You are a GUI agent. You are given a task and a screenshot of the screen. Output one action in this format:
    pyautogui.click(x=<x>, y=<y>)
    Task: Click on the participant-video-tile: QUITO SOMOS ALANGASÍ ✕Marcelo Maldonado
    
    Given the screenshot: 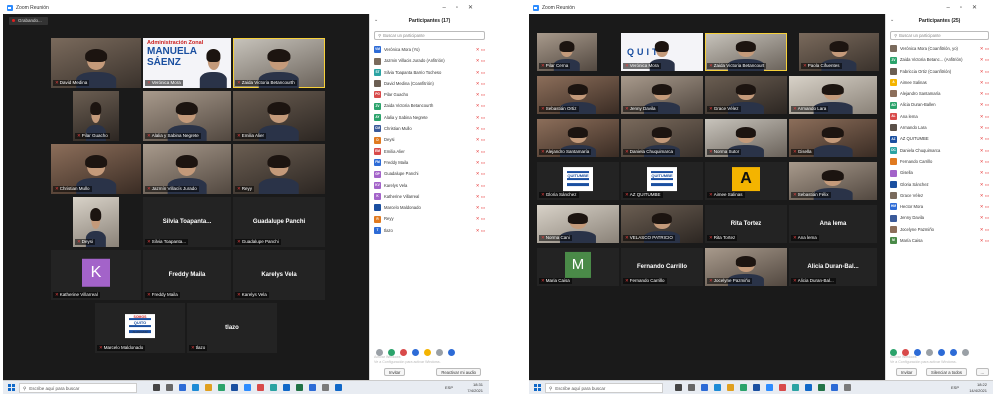 What is the action you would take?
    pyautogui.click(x=140, y=328)
    